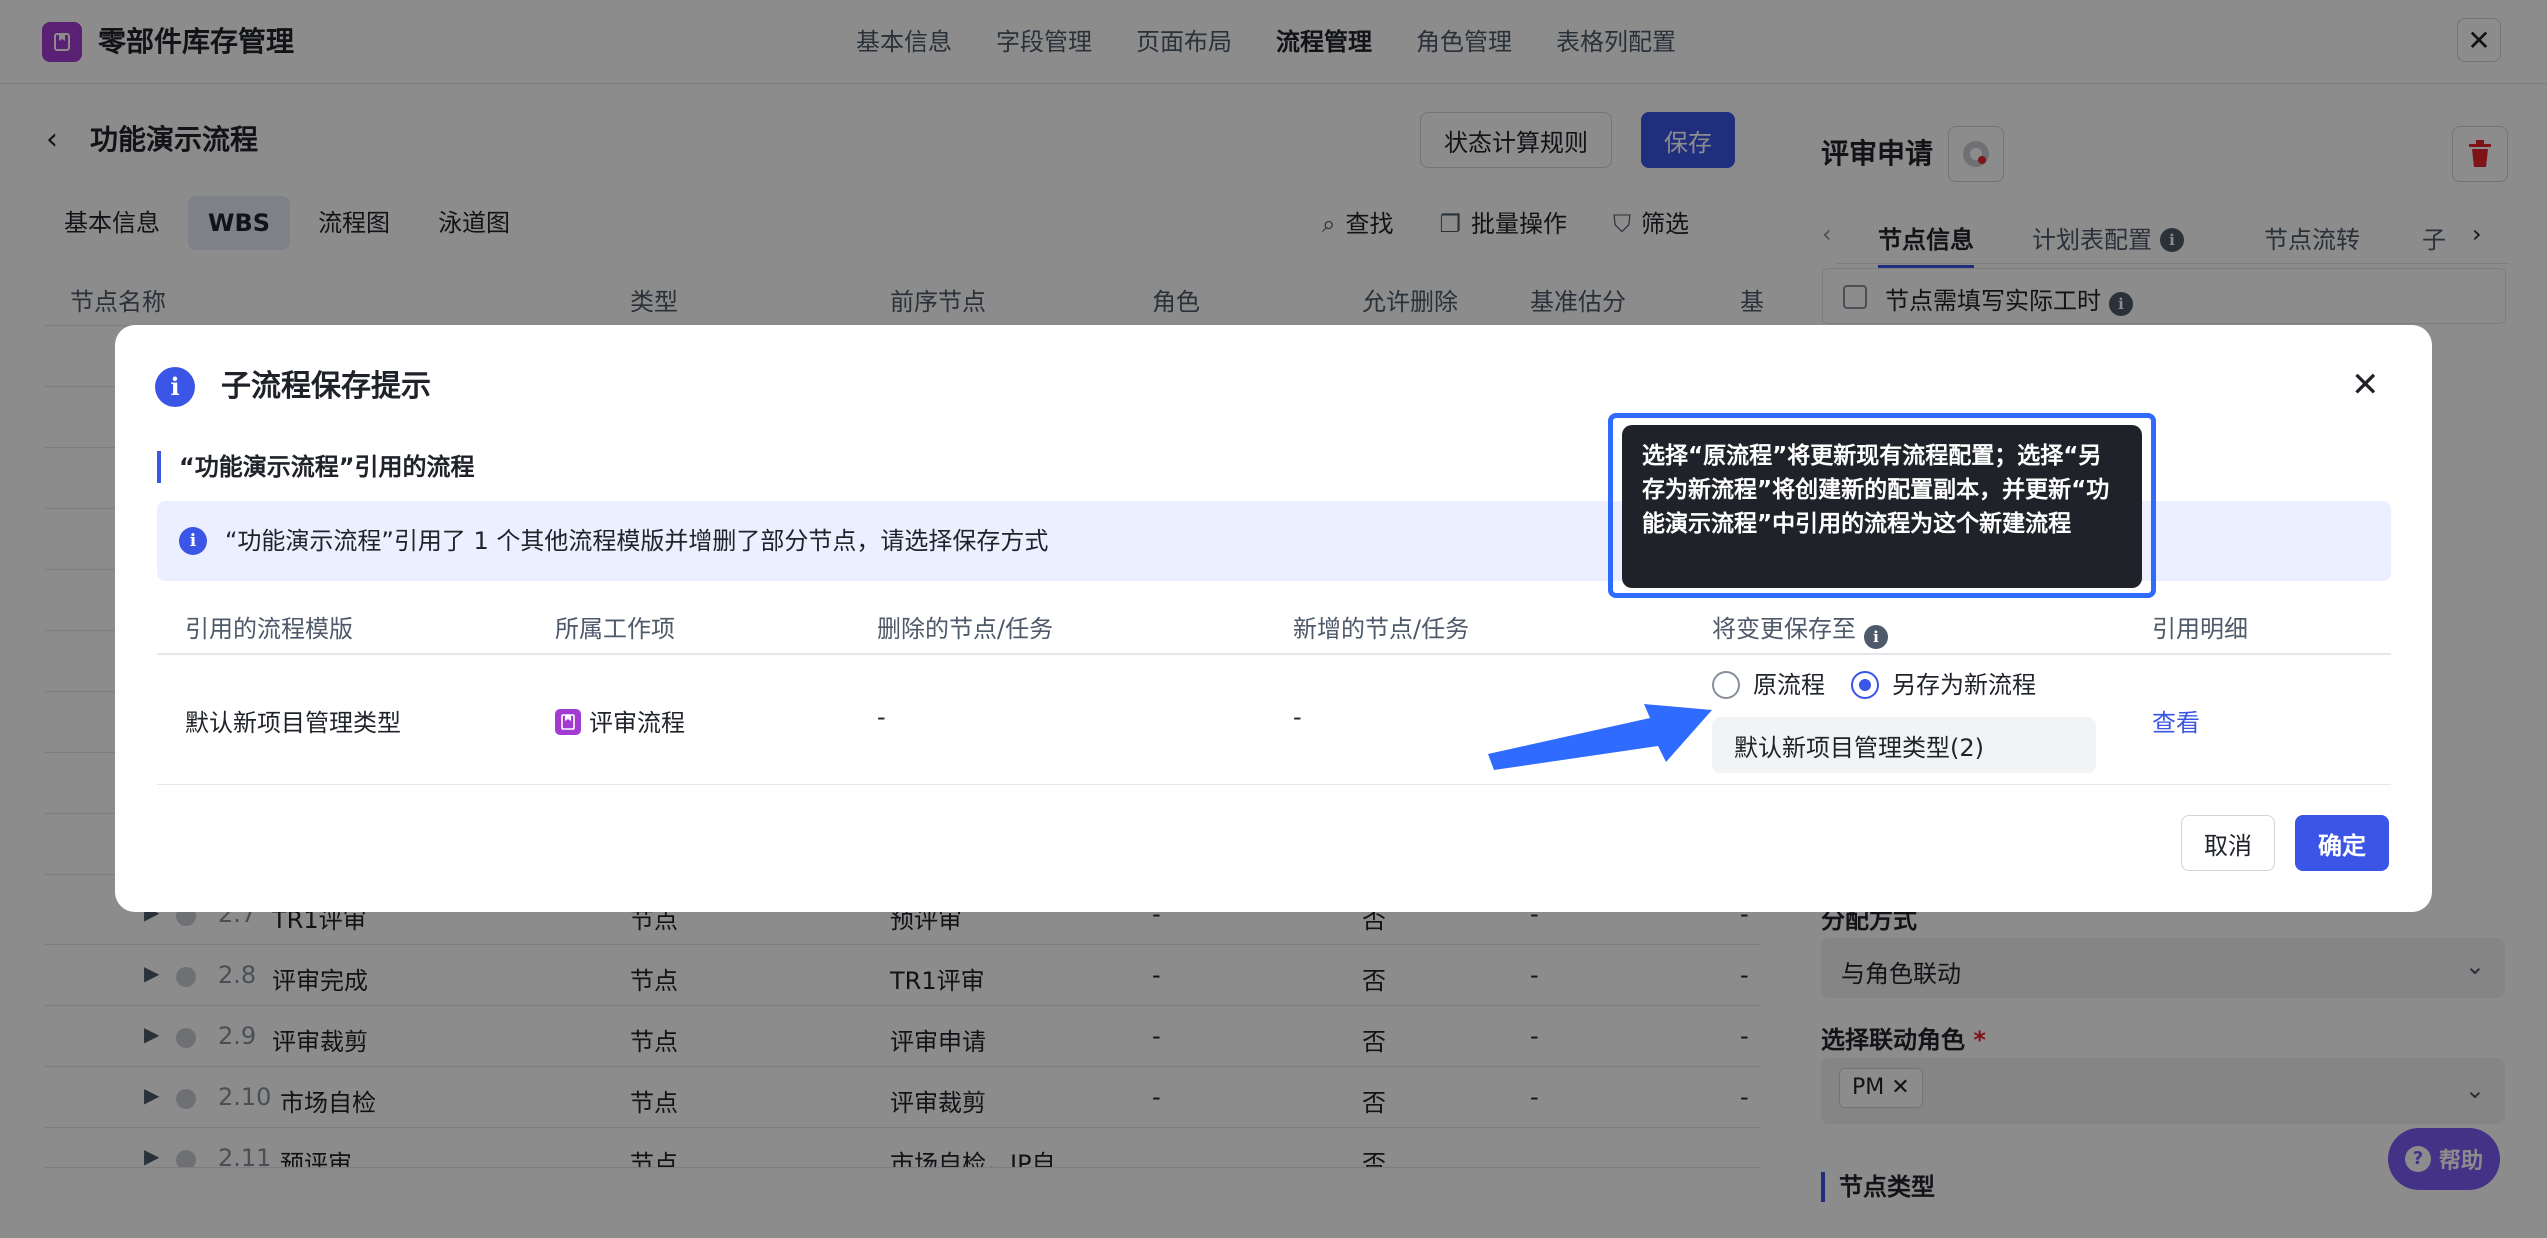 The height and width of the screenshot is (1238, 2547). Describe the element at coordinates (1789, 685) in the screenshot. I see `radio-original-label: 原流程` at that location.